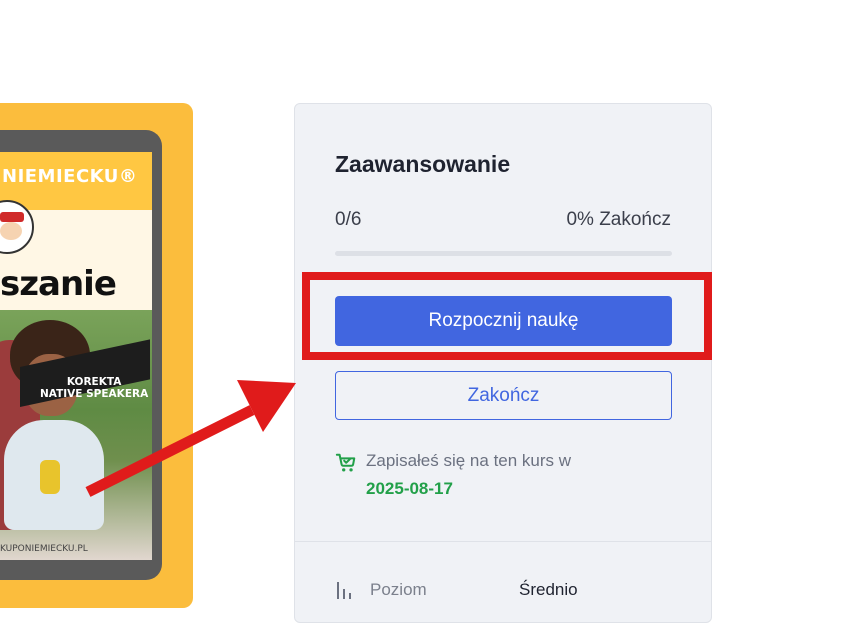 The width and height of the screenshot is (856, 623). What do you see at coordinates (44, 549) in the screenshot?
I see `cover-url: KUPONIEMIECKU.PL` at bounding box center [44, 549].